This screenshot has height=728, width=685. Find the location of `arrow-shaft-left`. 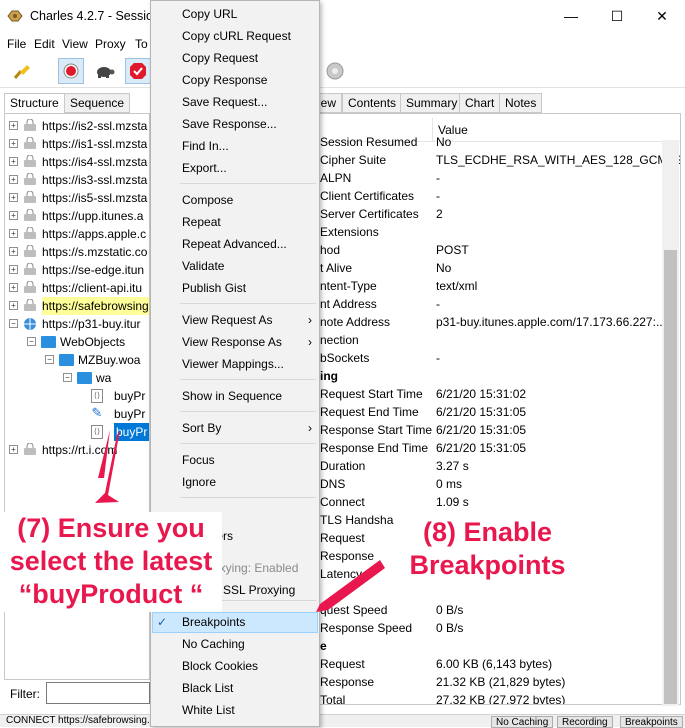

arrow-shaft-left is located at coordinates (104, 454).